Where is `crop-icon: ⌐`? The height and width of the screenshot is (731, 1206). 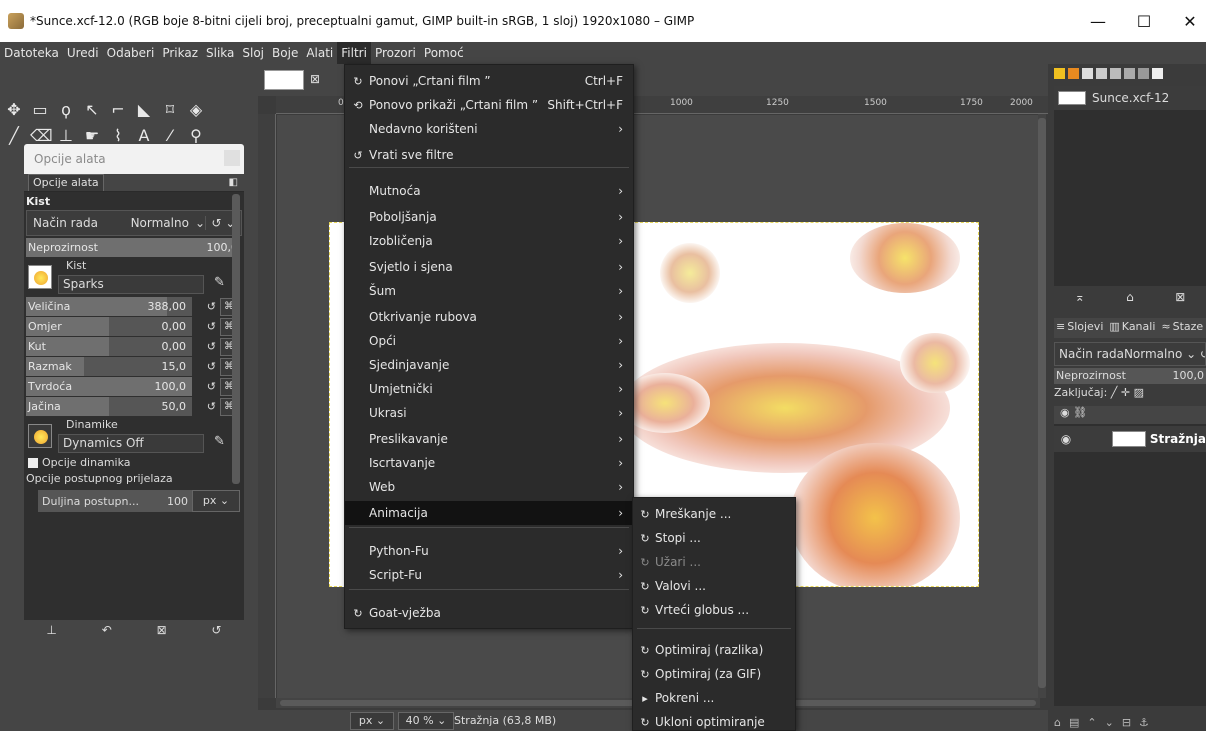 crop-icon: ⌐ is located at coordinates (118, 110).